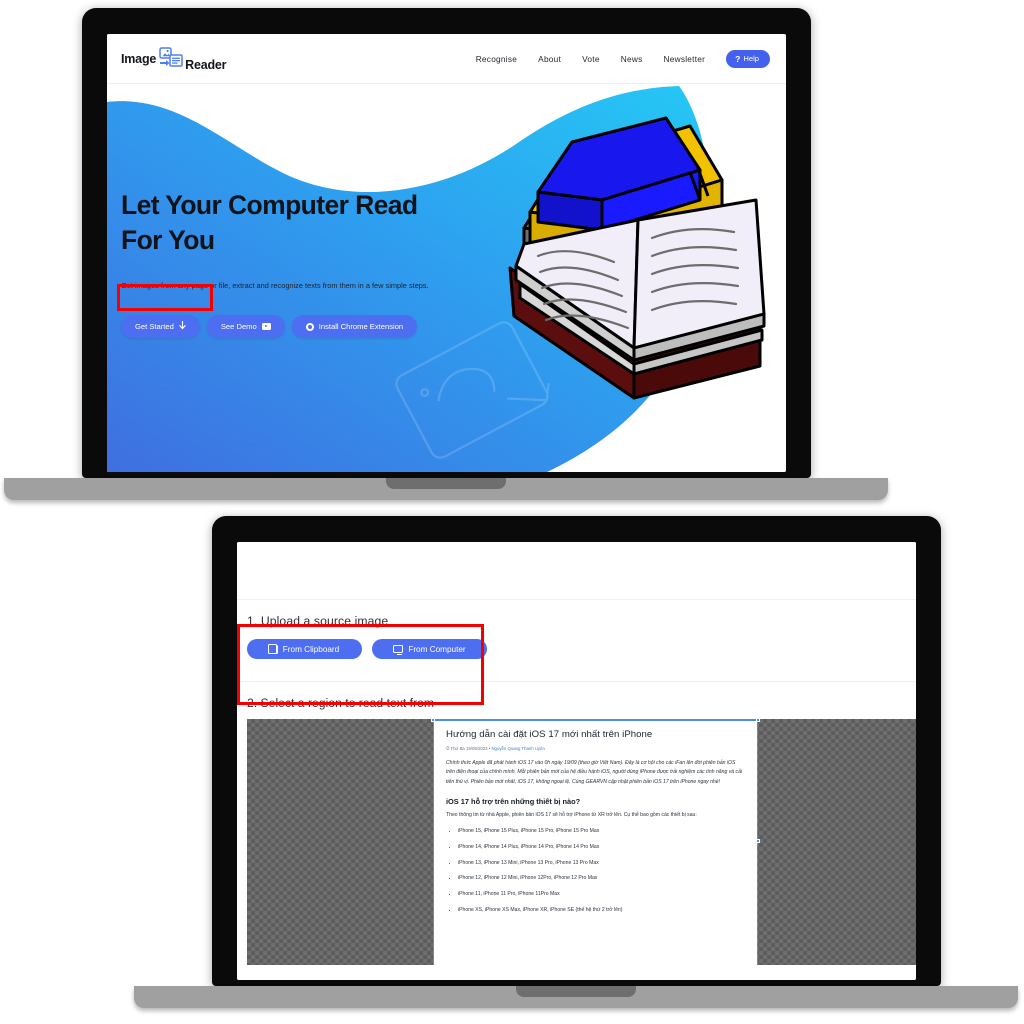 Image resolution: width=1024 pixels, height=1024 pixels. What do you see at coordinates (513, 802) in the screenshot?
I see `document-subheading: iOS 17 hỗ trợ trên những thiết bị nào?` at bounding box center [513, 802].